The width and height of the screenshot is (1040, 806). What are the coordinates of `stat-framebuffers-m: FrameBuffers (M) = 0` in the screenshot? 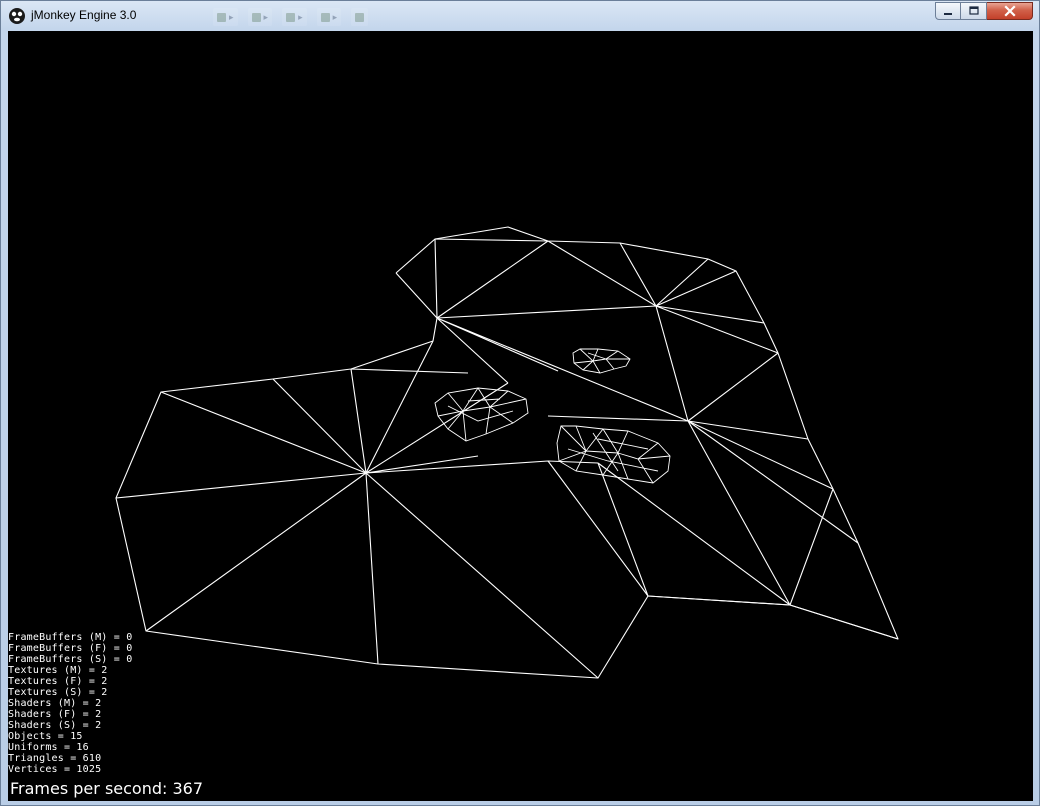 It's located at (70, 637).